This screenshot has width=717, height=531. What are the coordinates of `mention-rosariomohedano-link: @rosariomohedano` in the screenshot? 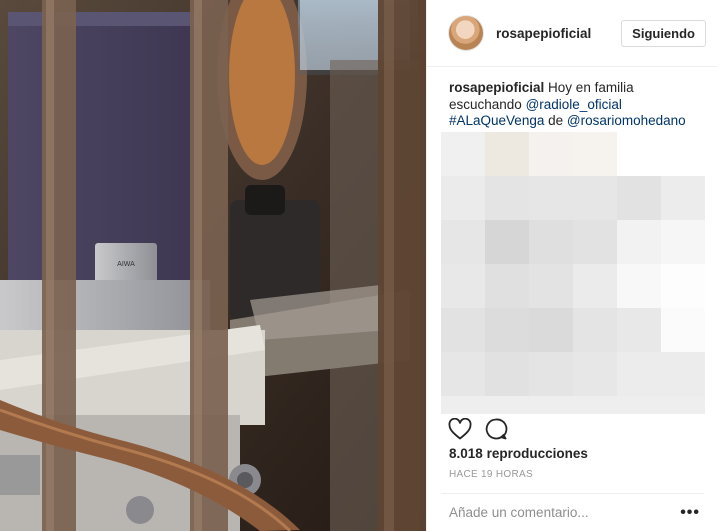 It's located at (626, 120).